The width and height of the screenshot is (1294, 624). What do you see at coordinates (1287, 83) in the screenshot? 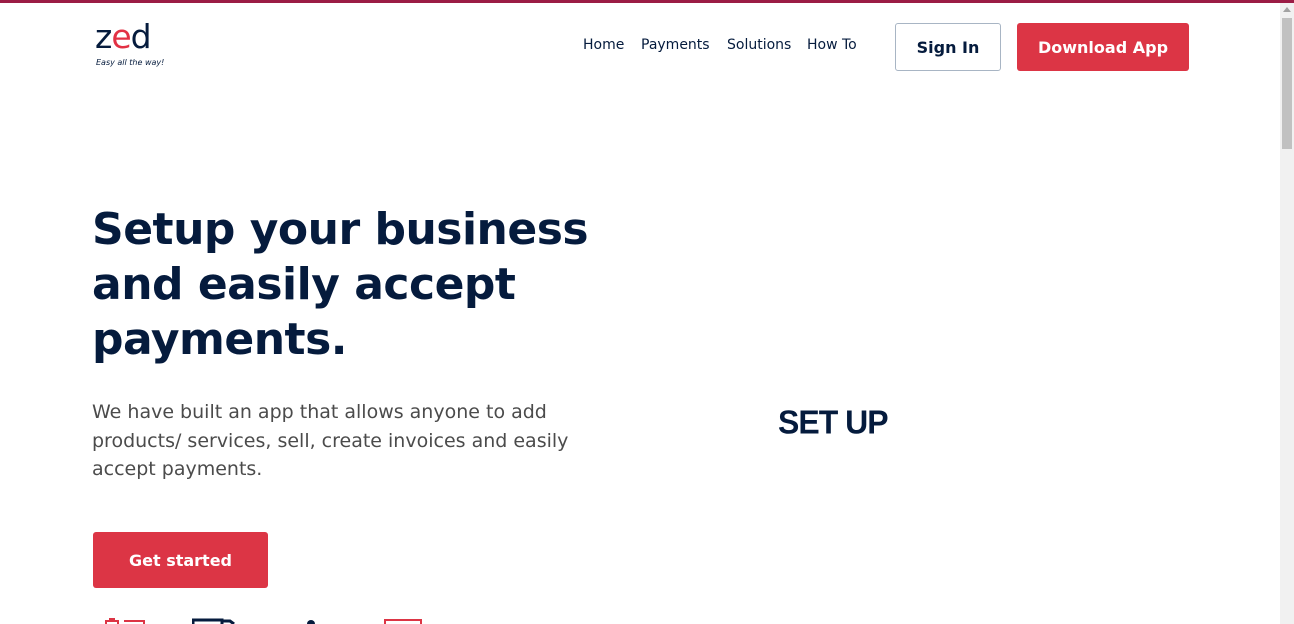
I see `scrollbar-thumb` at bounding box center [1287, 83].